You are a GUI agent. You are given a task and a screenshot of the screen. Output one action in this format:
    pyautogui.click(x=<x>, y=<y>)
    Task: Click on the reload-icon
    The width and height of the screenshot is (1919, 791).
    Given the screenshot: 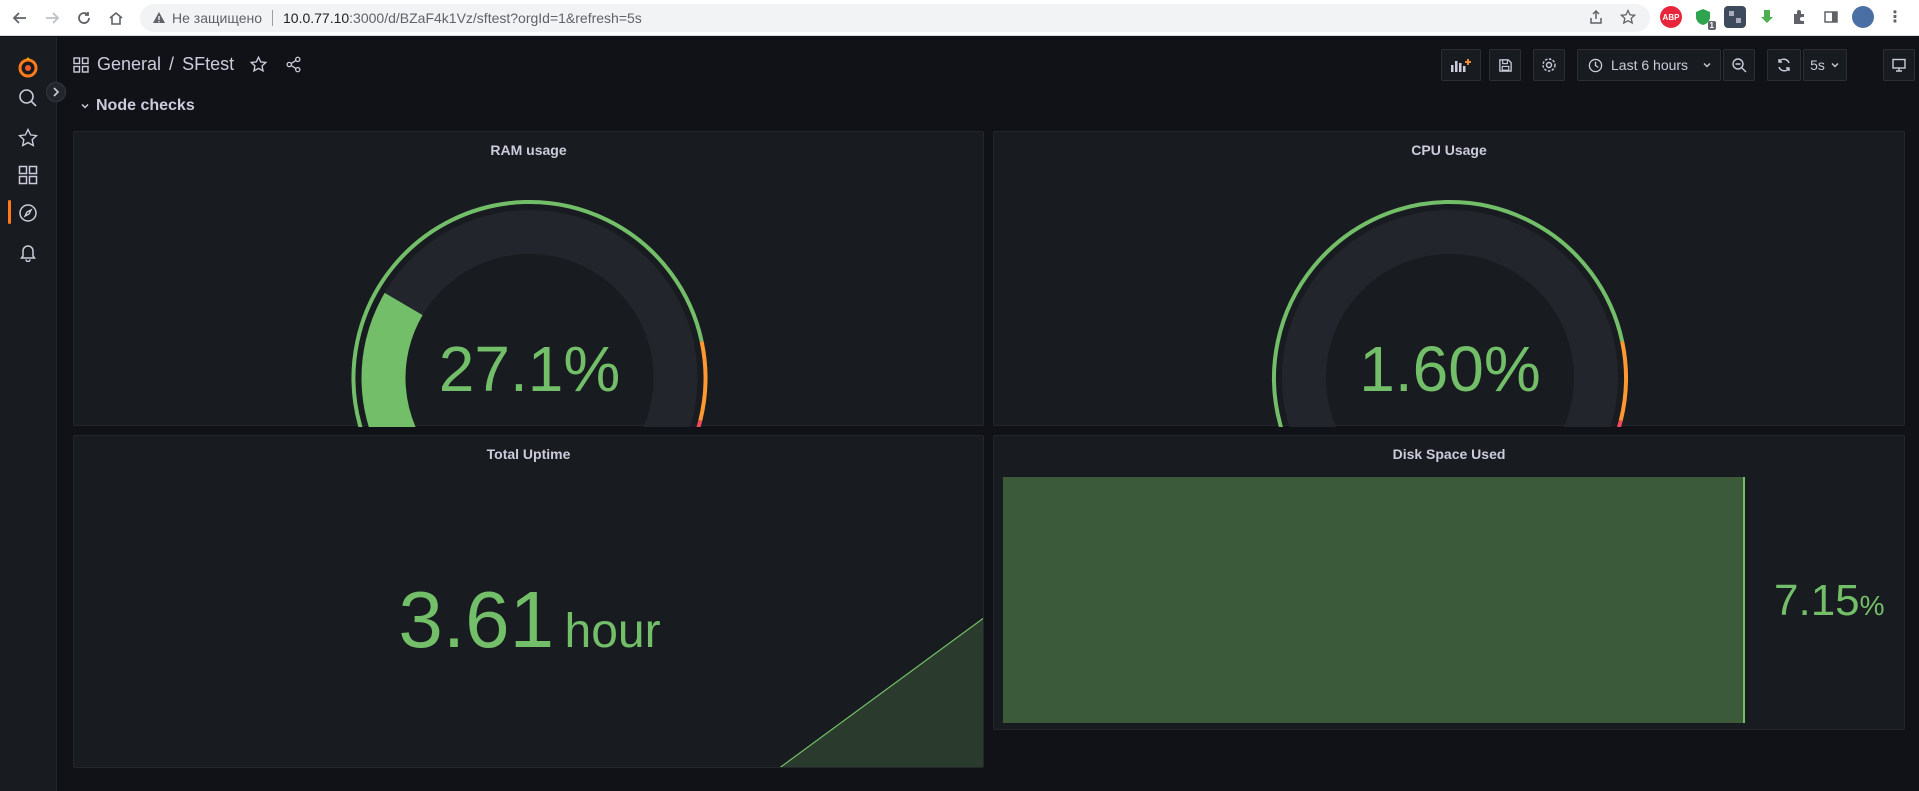 What is the action you would take?
    pyautogui.click(x=84, y=18)
    